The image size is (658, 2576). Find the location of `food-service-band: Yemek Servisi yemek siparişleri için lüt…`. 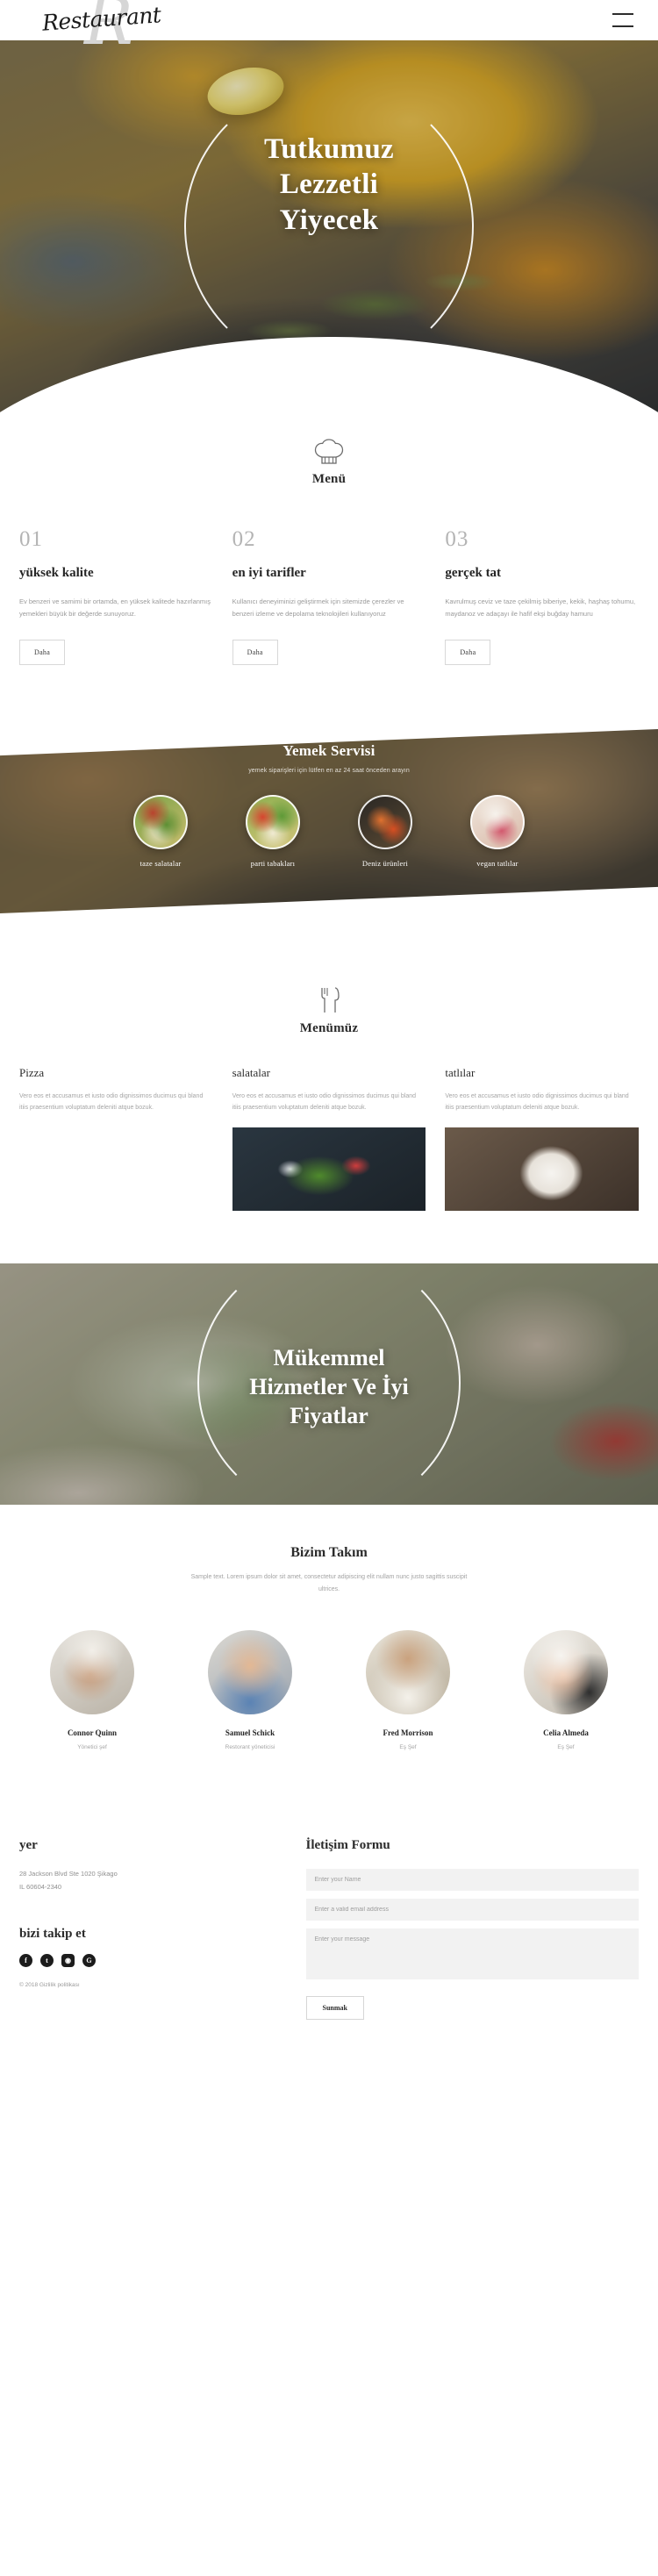

food-service-band: Yemek Servisi yemek siparişleri için lüt… is located at coordinates (329, 822).